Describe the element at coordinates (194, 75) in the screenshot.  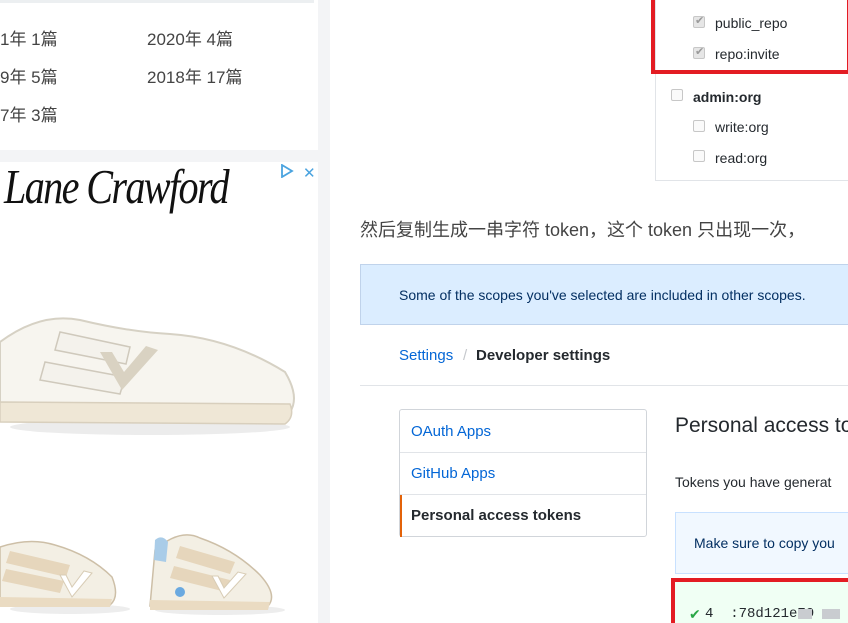
I see `archive-link: 2018年 17篇` at that location.